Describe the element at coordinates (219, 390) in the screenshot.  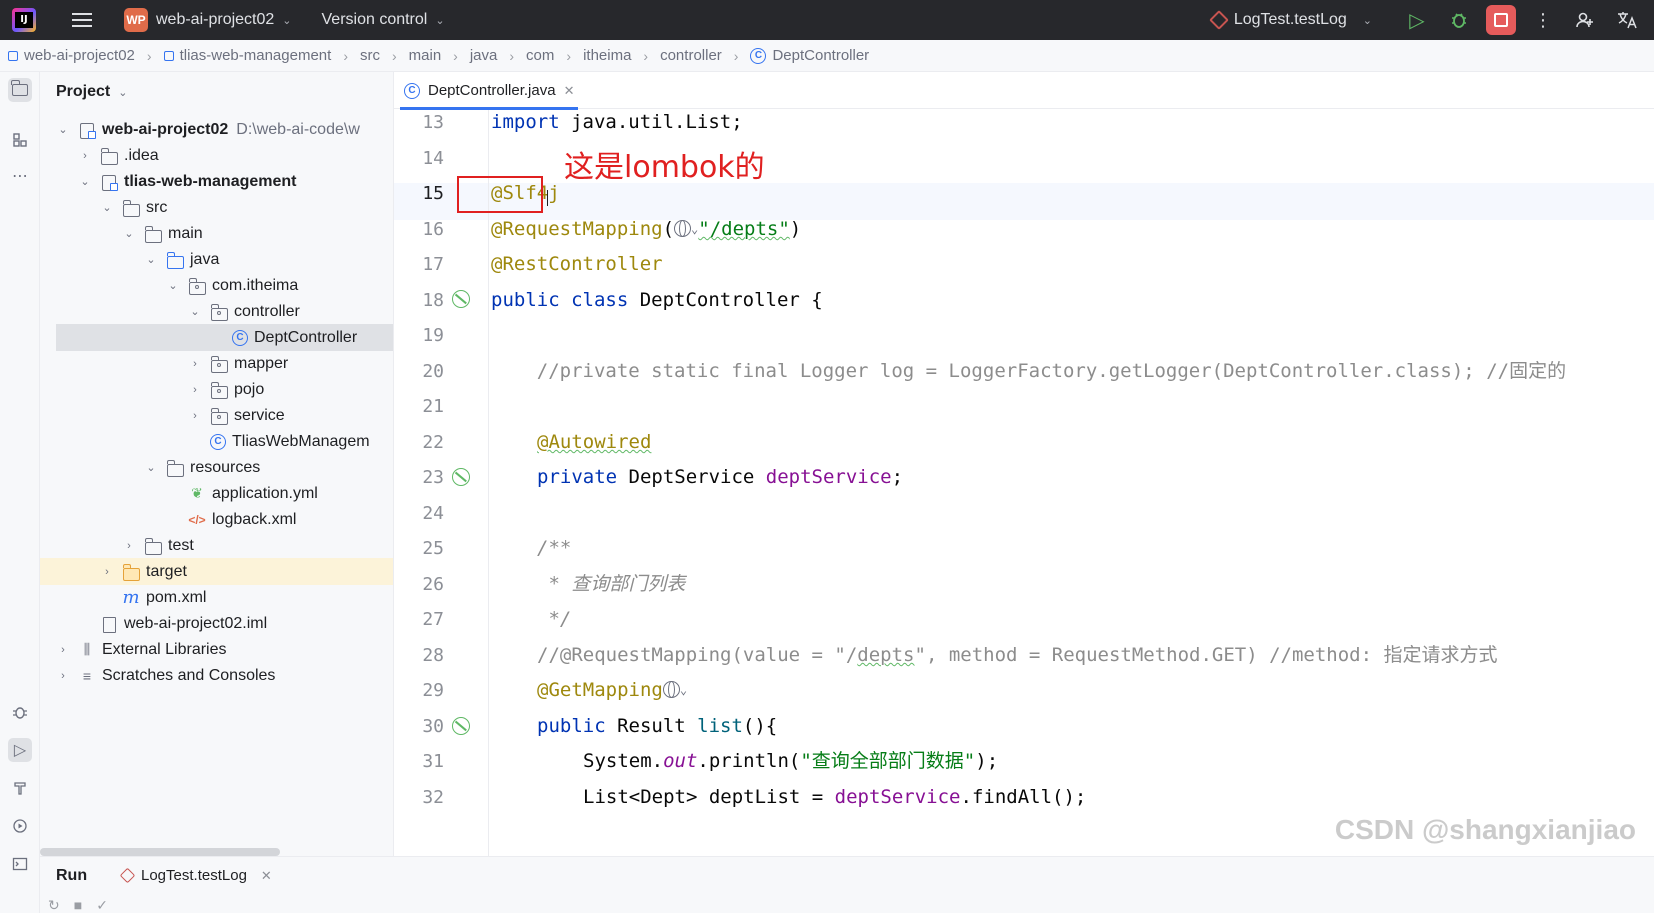
I see `package-icon` at that location.